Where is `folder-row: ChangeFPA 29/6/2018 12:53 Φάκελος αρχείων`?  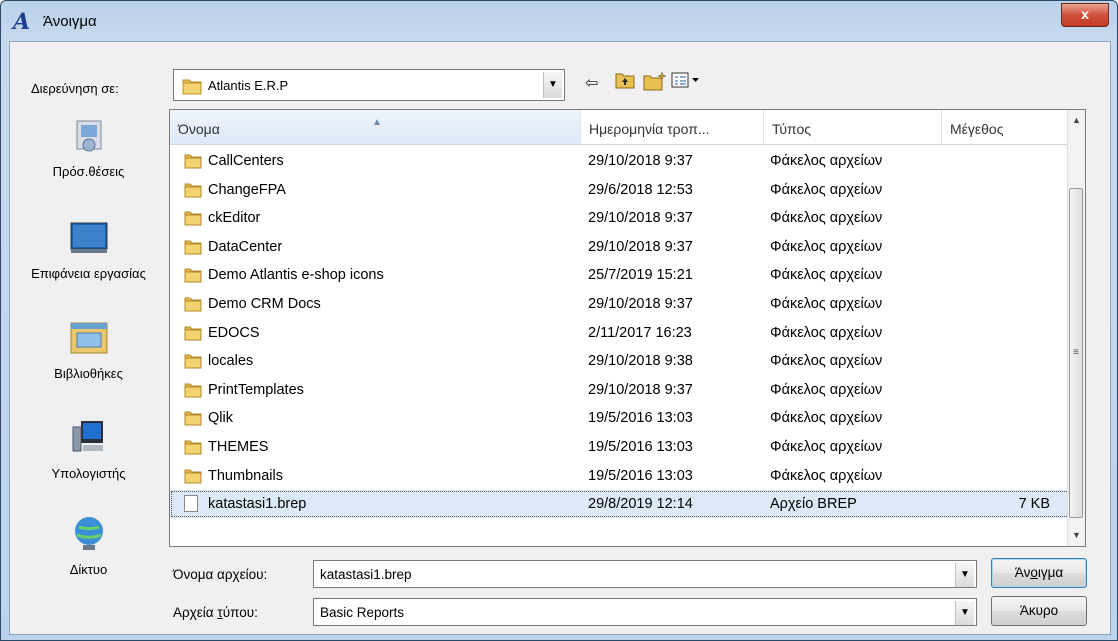
folder-row: ChangeFPA 29/6/2018 12:53 Φάκελος αρχείων is located at coordinates (620, 190).